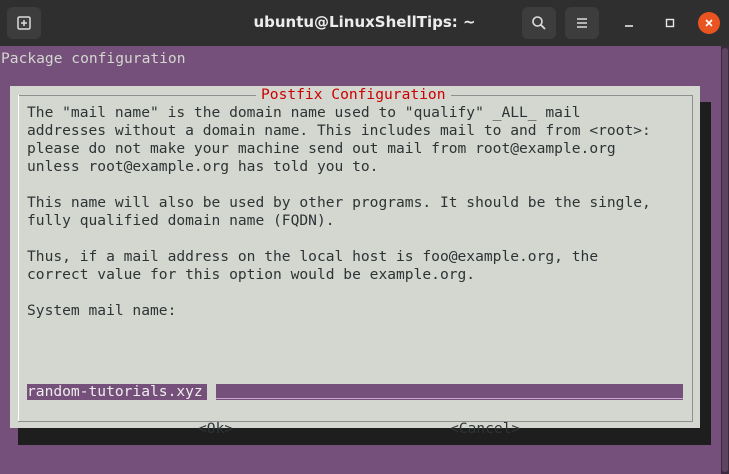 The height and width of the screenshot is (474, 729). I want to click on close-button, so click(709, 23).